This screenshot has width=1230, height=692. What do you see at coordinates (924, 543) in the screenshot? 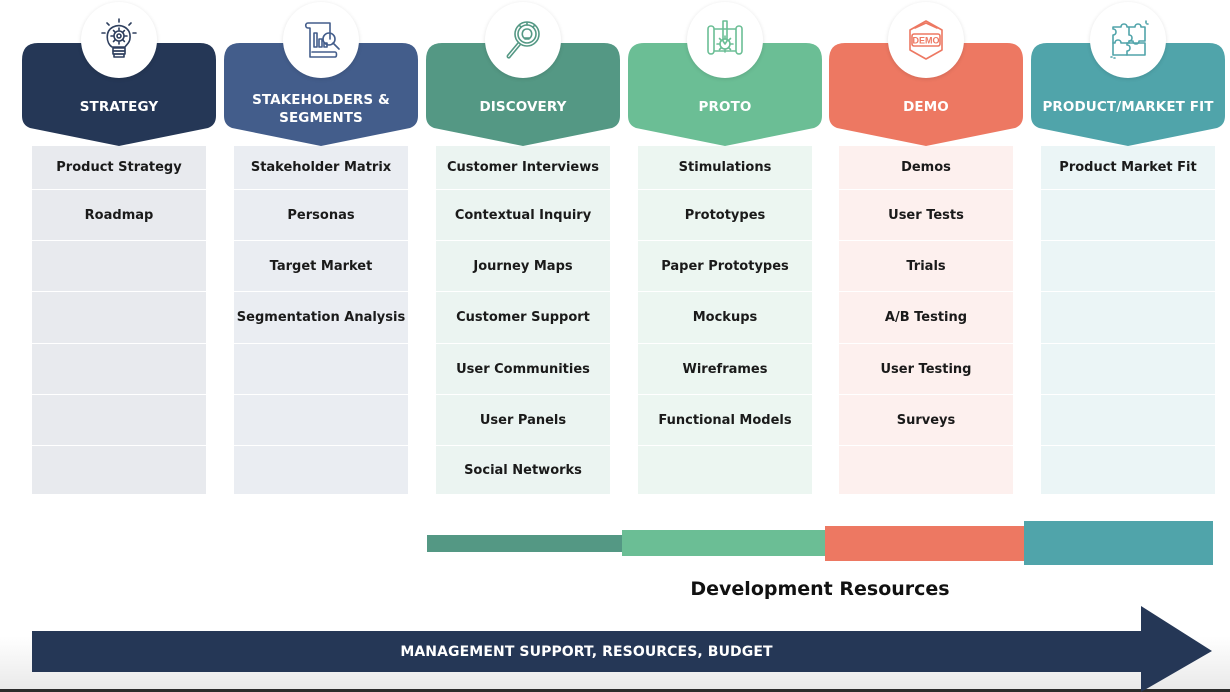
I see `development-resources-segment-demo` at bounding box center [924, 543].